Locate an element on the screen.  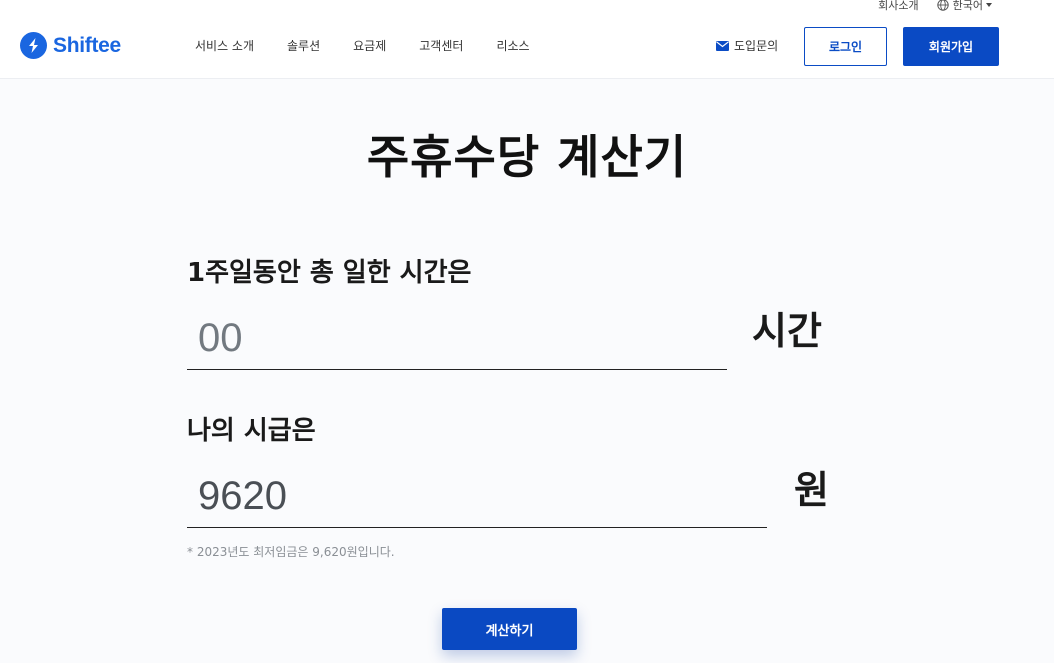
inquiry-label: 도입문의 is located at coordinates (756, 46).